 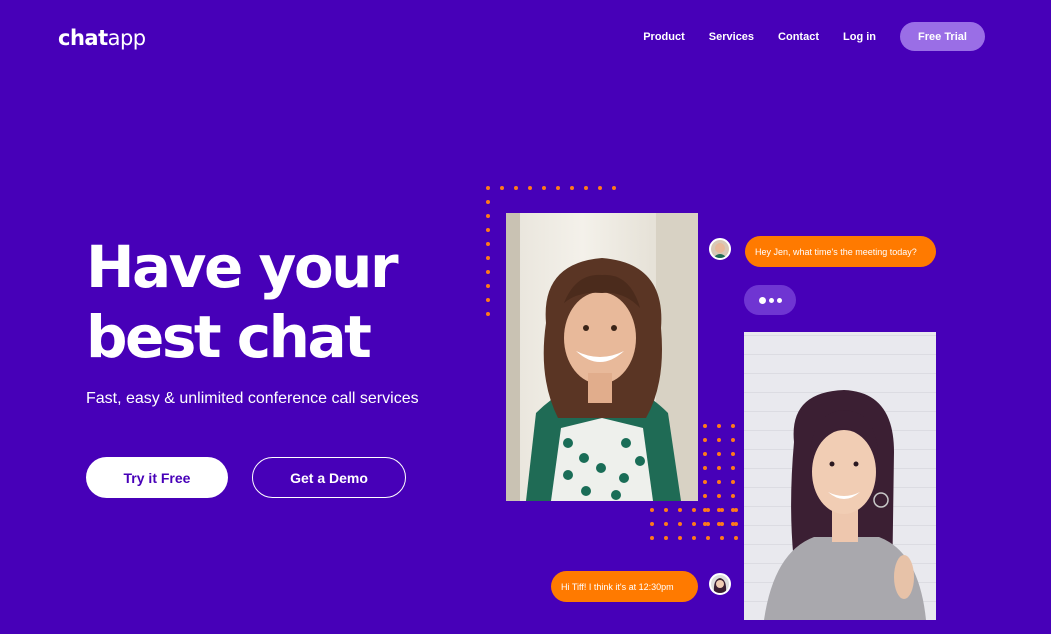 I want to click on hero-title-line-1: Have your, so click(x=242, y=267).